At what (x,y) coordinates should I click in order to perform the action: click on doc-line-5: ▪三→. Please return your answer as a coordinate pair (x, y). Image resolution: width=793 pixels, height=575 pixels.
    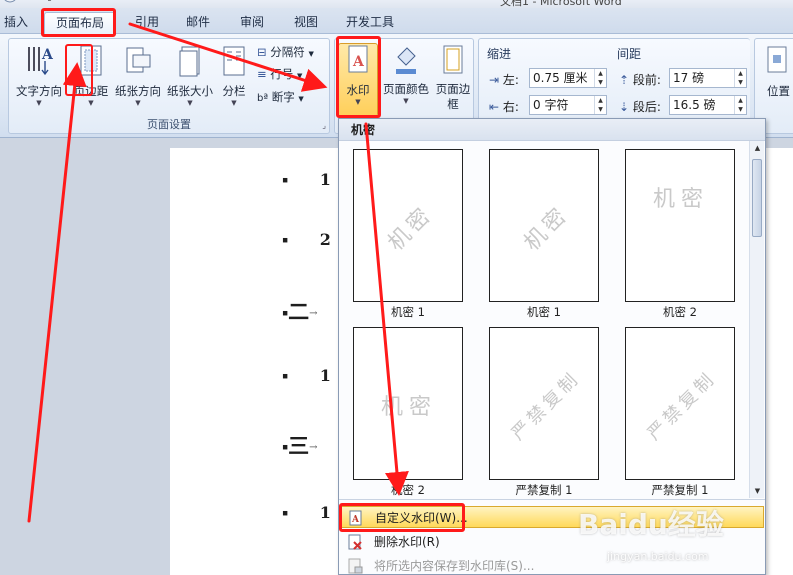
    Looking at the image, I should click on (300, 445).